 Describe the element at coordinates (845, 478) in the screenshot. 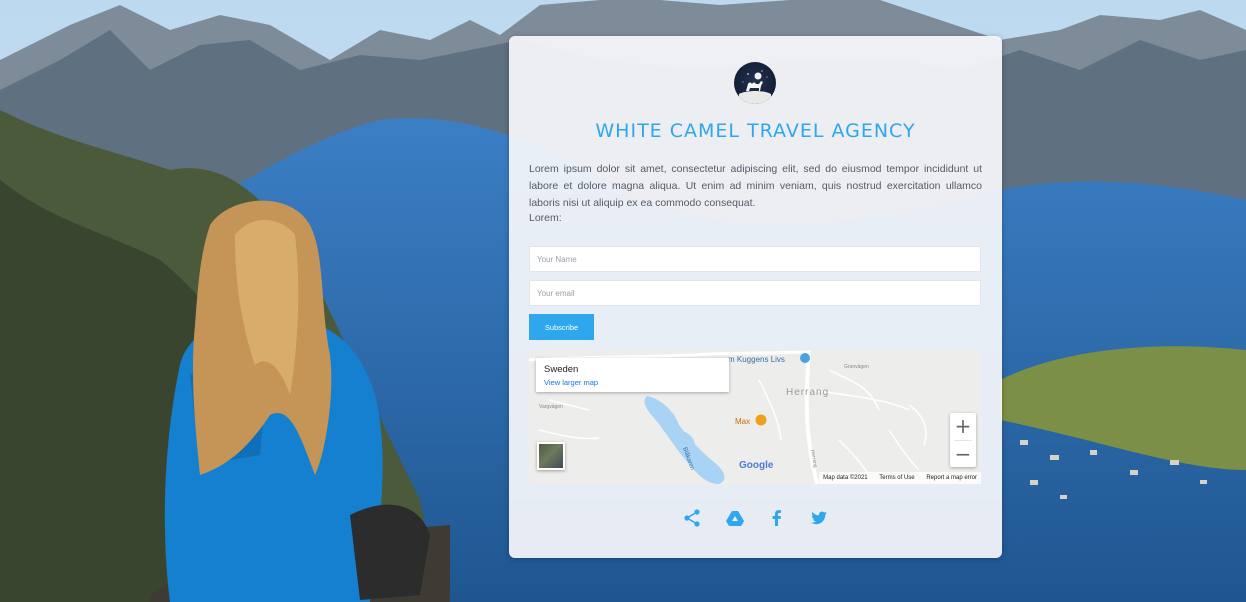

I see `map-data-text: Map data ©2021` at that location.